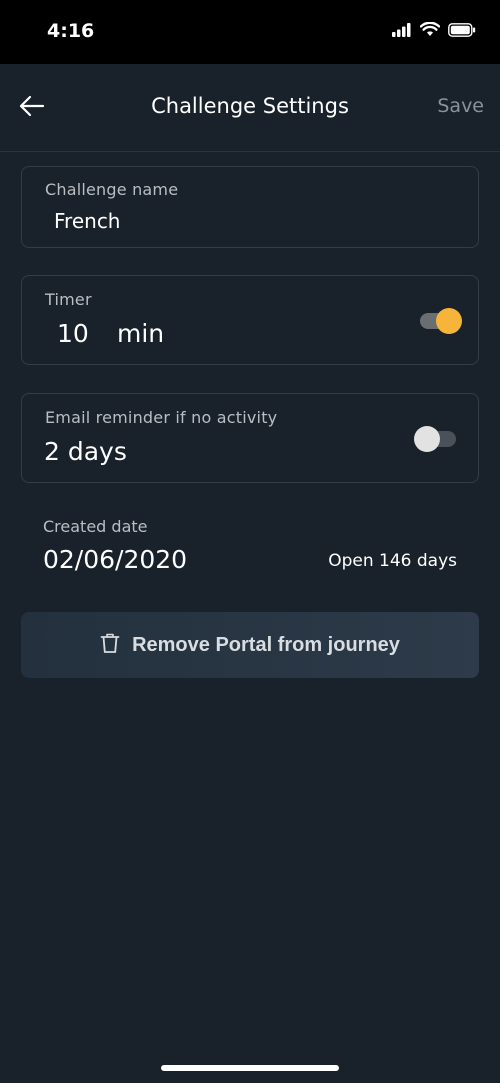 The height and width of the screenshot is (1083, 500). I want to click on created-date-label: Created date, so click(95, 526).